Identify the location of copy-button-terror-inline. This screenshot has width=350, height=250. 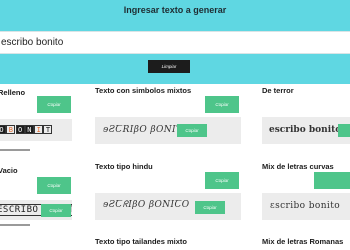
(344, 130).